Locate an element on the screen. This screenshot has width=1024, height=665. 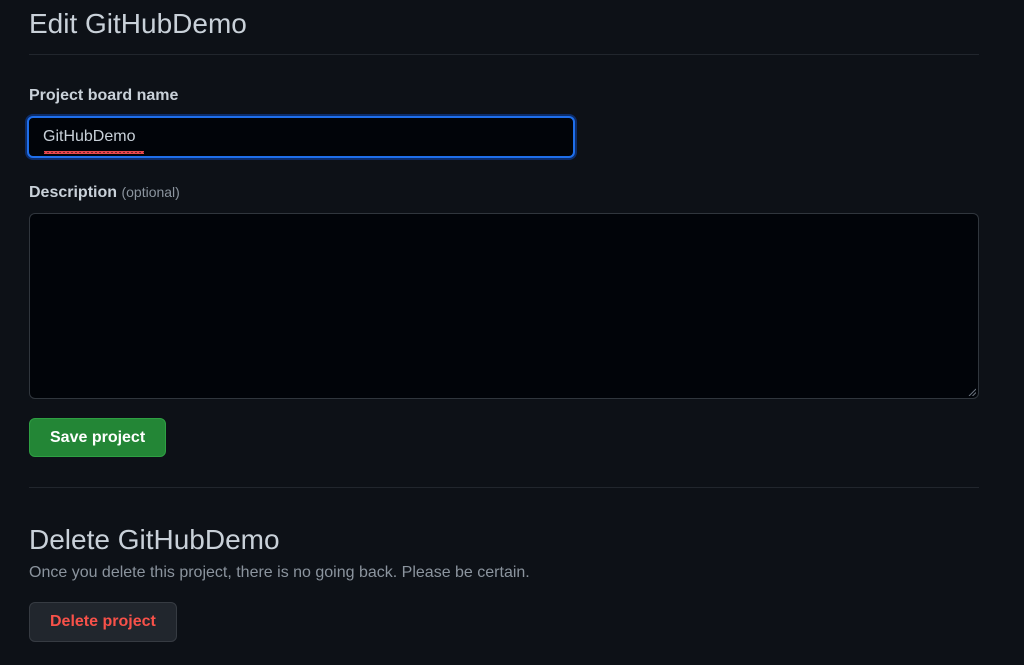
description-label-text: Description is located at coordinates (73, 192).